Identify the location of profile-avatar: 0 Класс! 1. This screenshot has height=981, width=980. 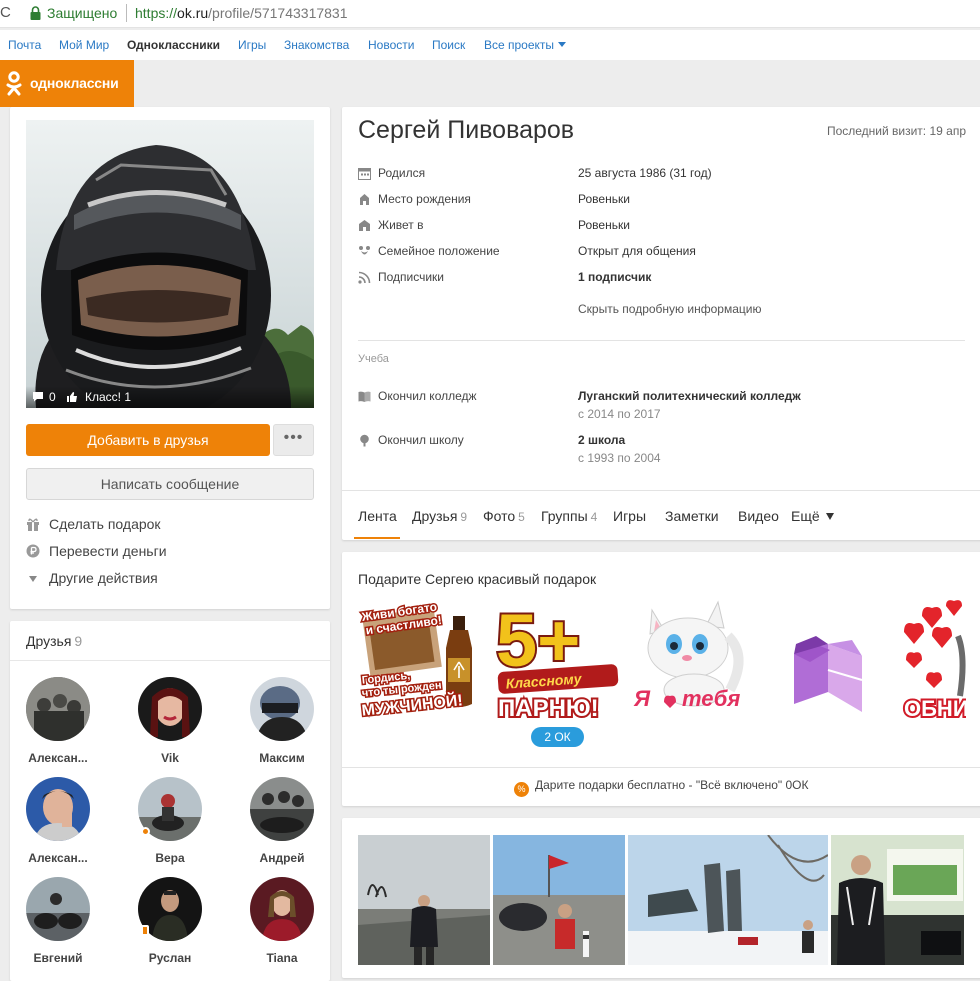
(170, 264).